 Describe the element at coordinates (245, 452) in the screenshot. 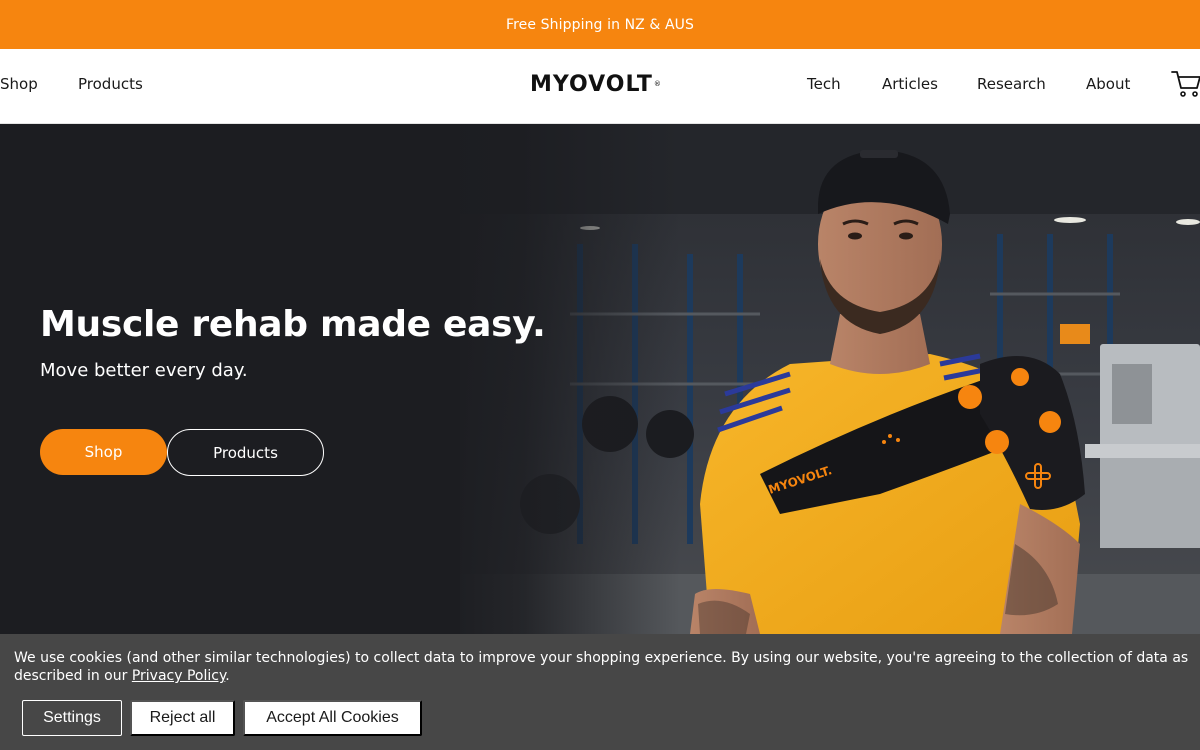

I see `hero-products-button: Products` at that location.